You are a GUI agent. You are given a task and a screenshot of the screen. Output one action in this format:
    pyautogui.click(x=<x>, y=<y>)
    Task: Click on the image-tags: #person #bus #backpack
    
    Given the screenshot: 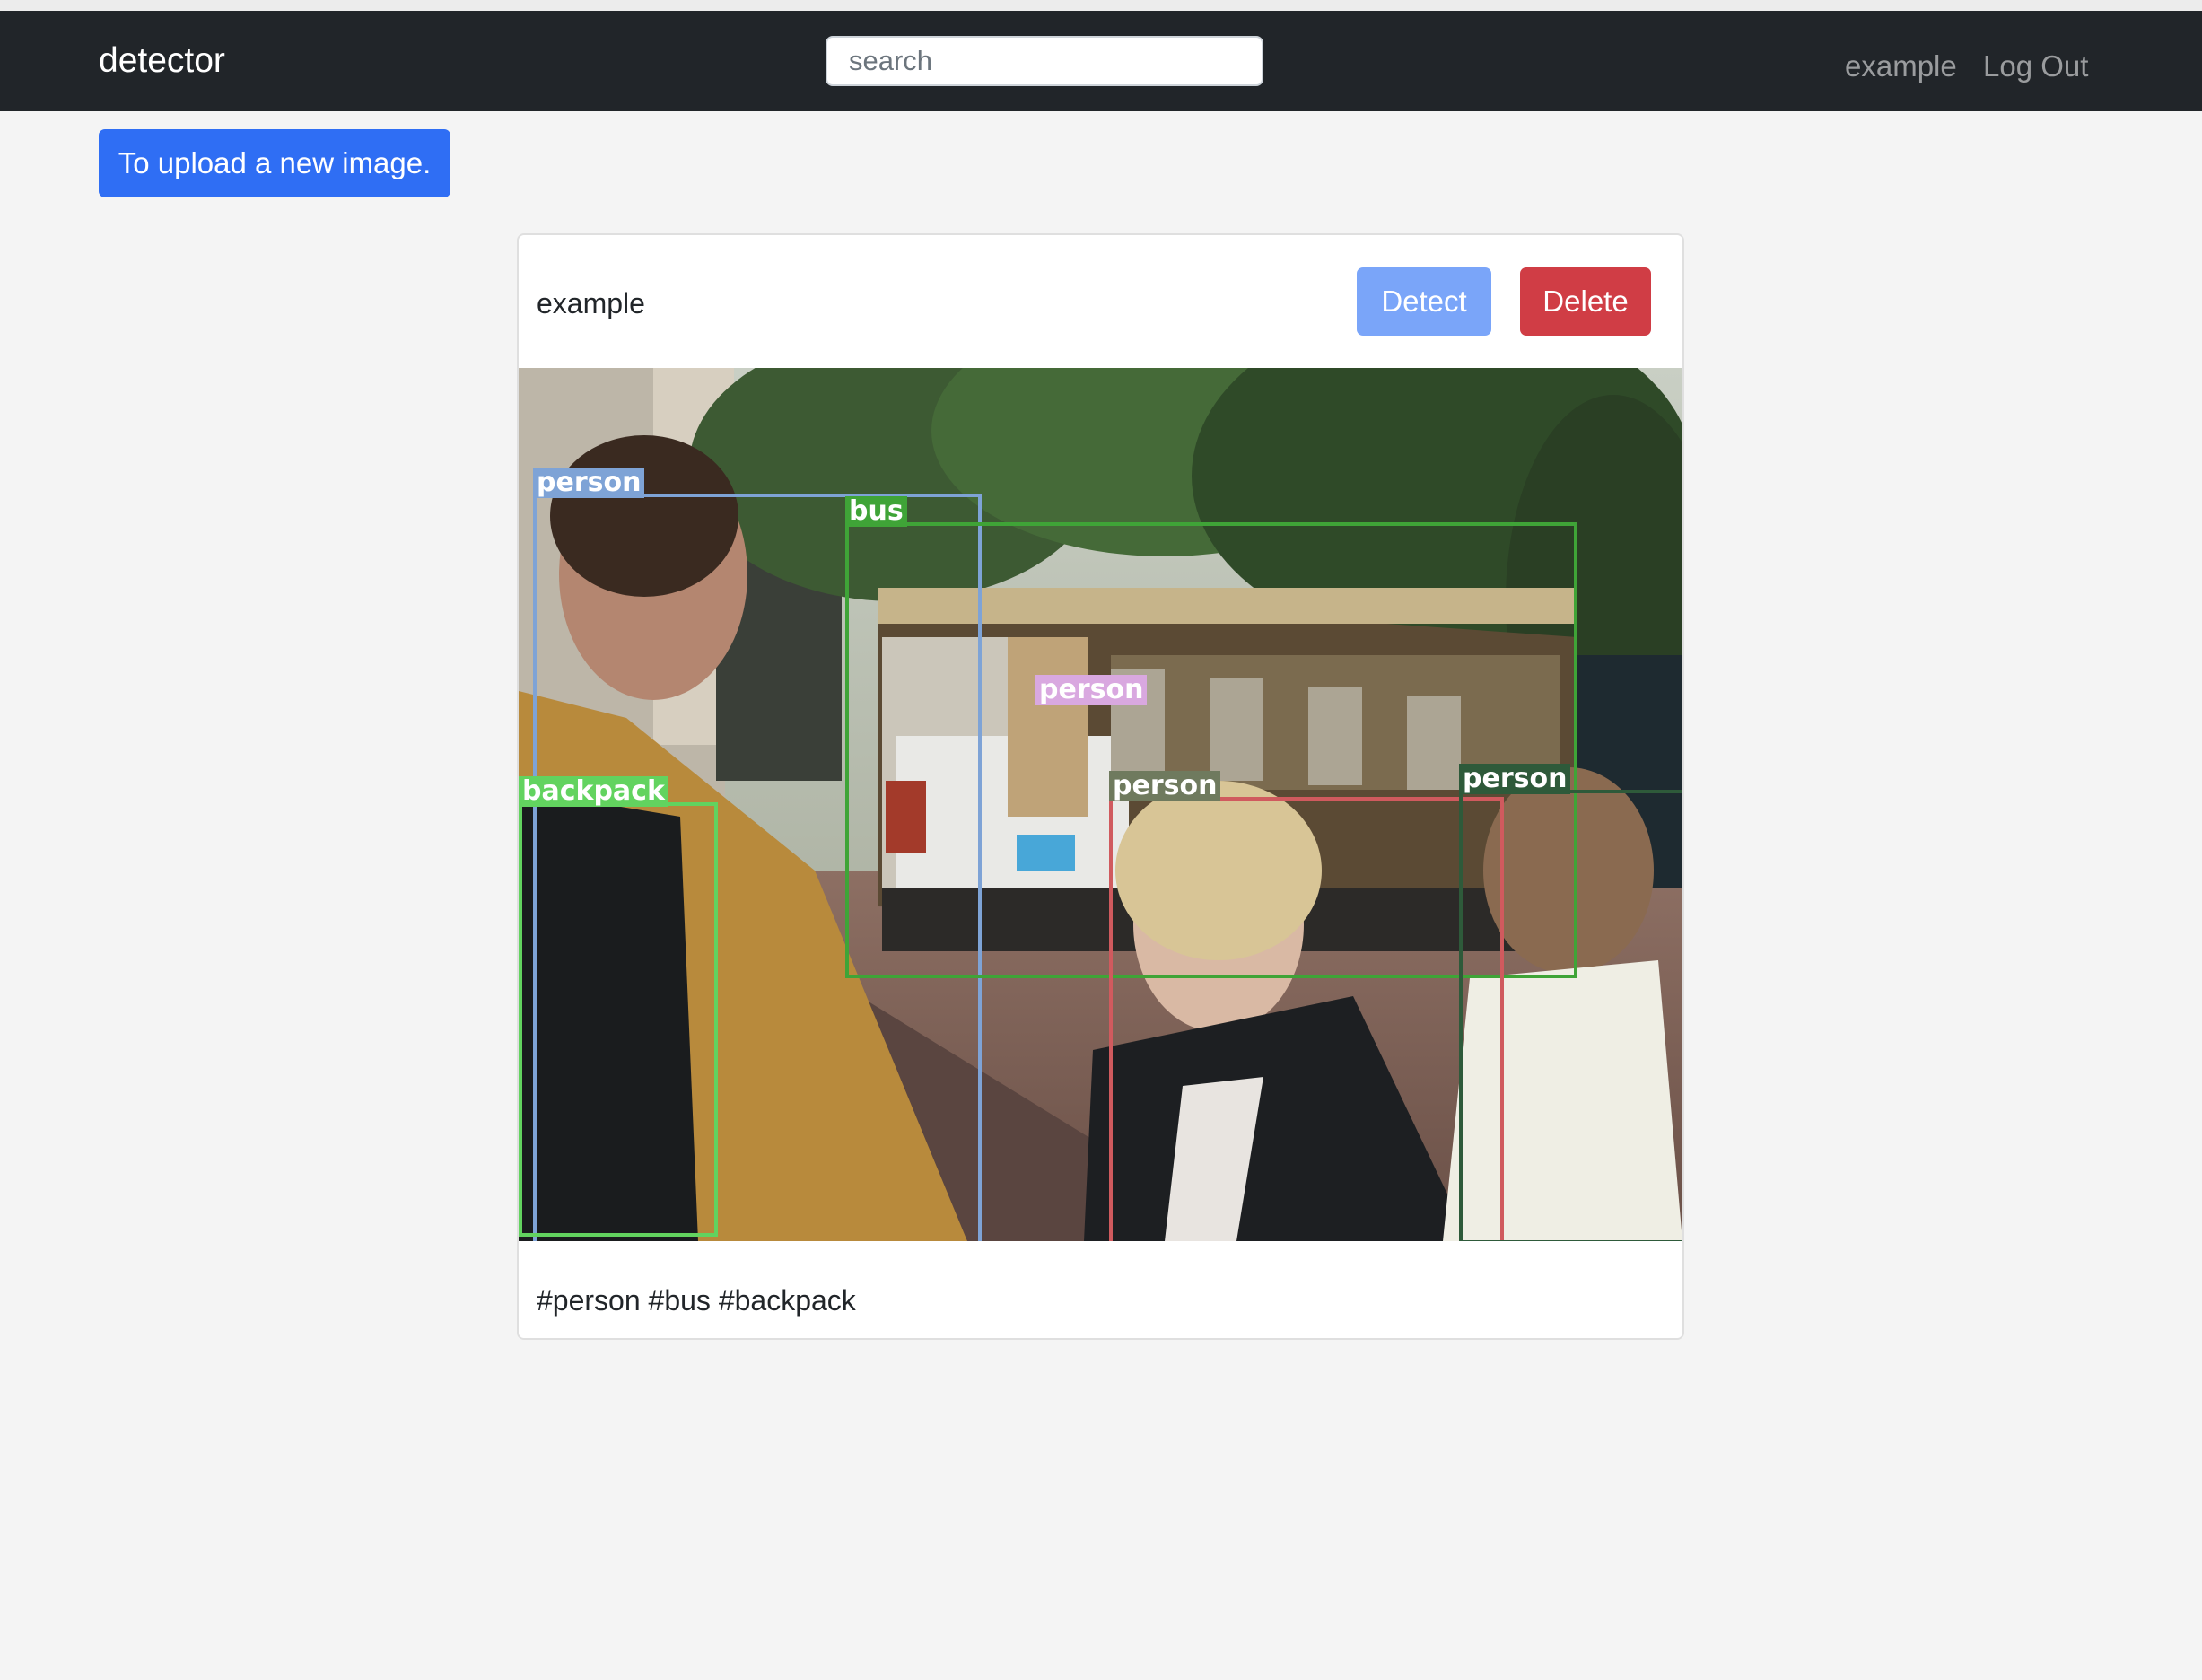 What is the action you would take?
    pyautogui.click(x=696, y=1300)
    